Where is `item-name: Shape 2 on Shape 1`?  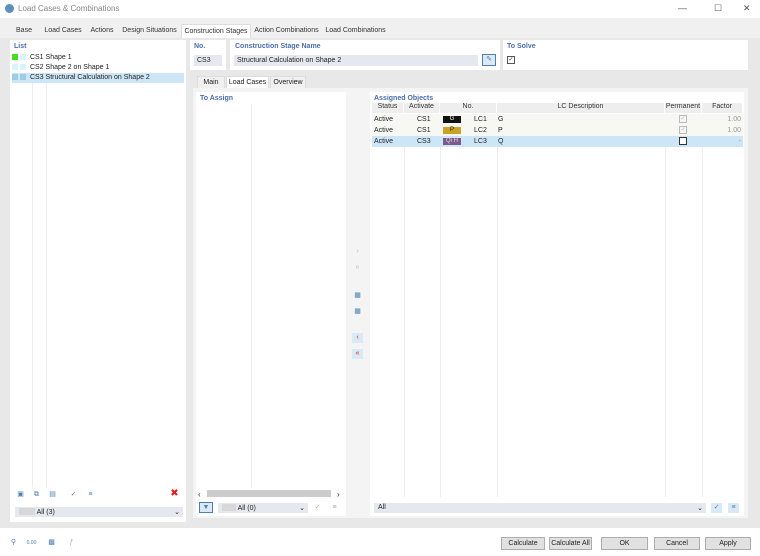
item-name: Shape 2 on Shape 1 is located at coordinates (77, 67).